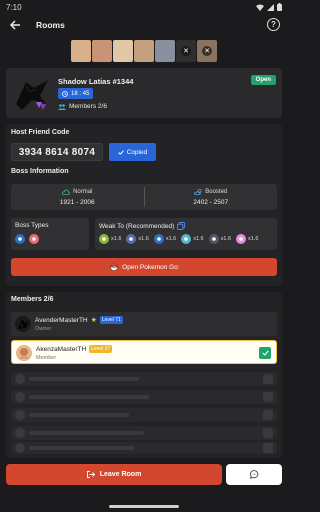  I want to click on wifi-icon, so click(260, 7).